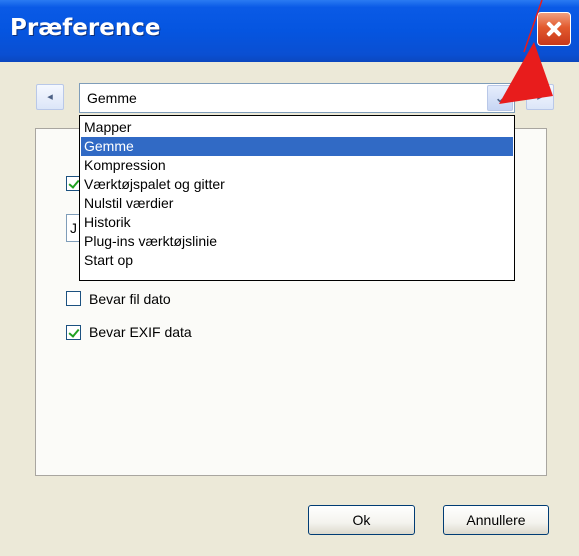  Describe the element at coordinates (526, 73) in the screenshot. I see `annotation-arrow-head` at that location.